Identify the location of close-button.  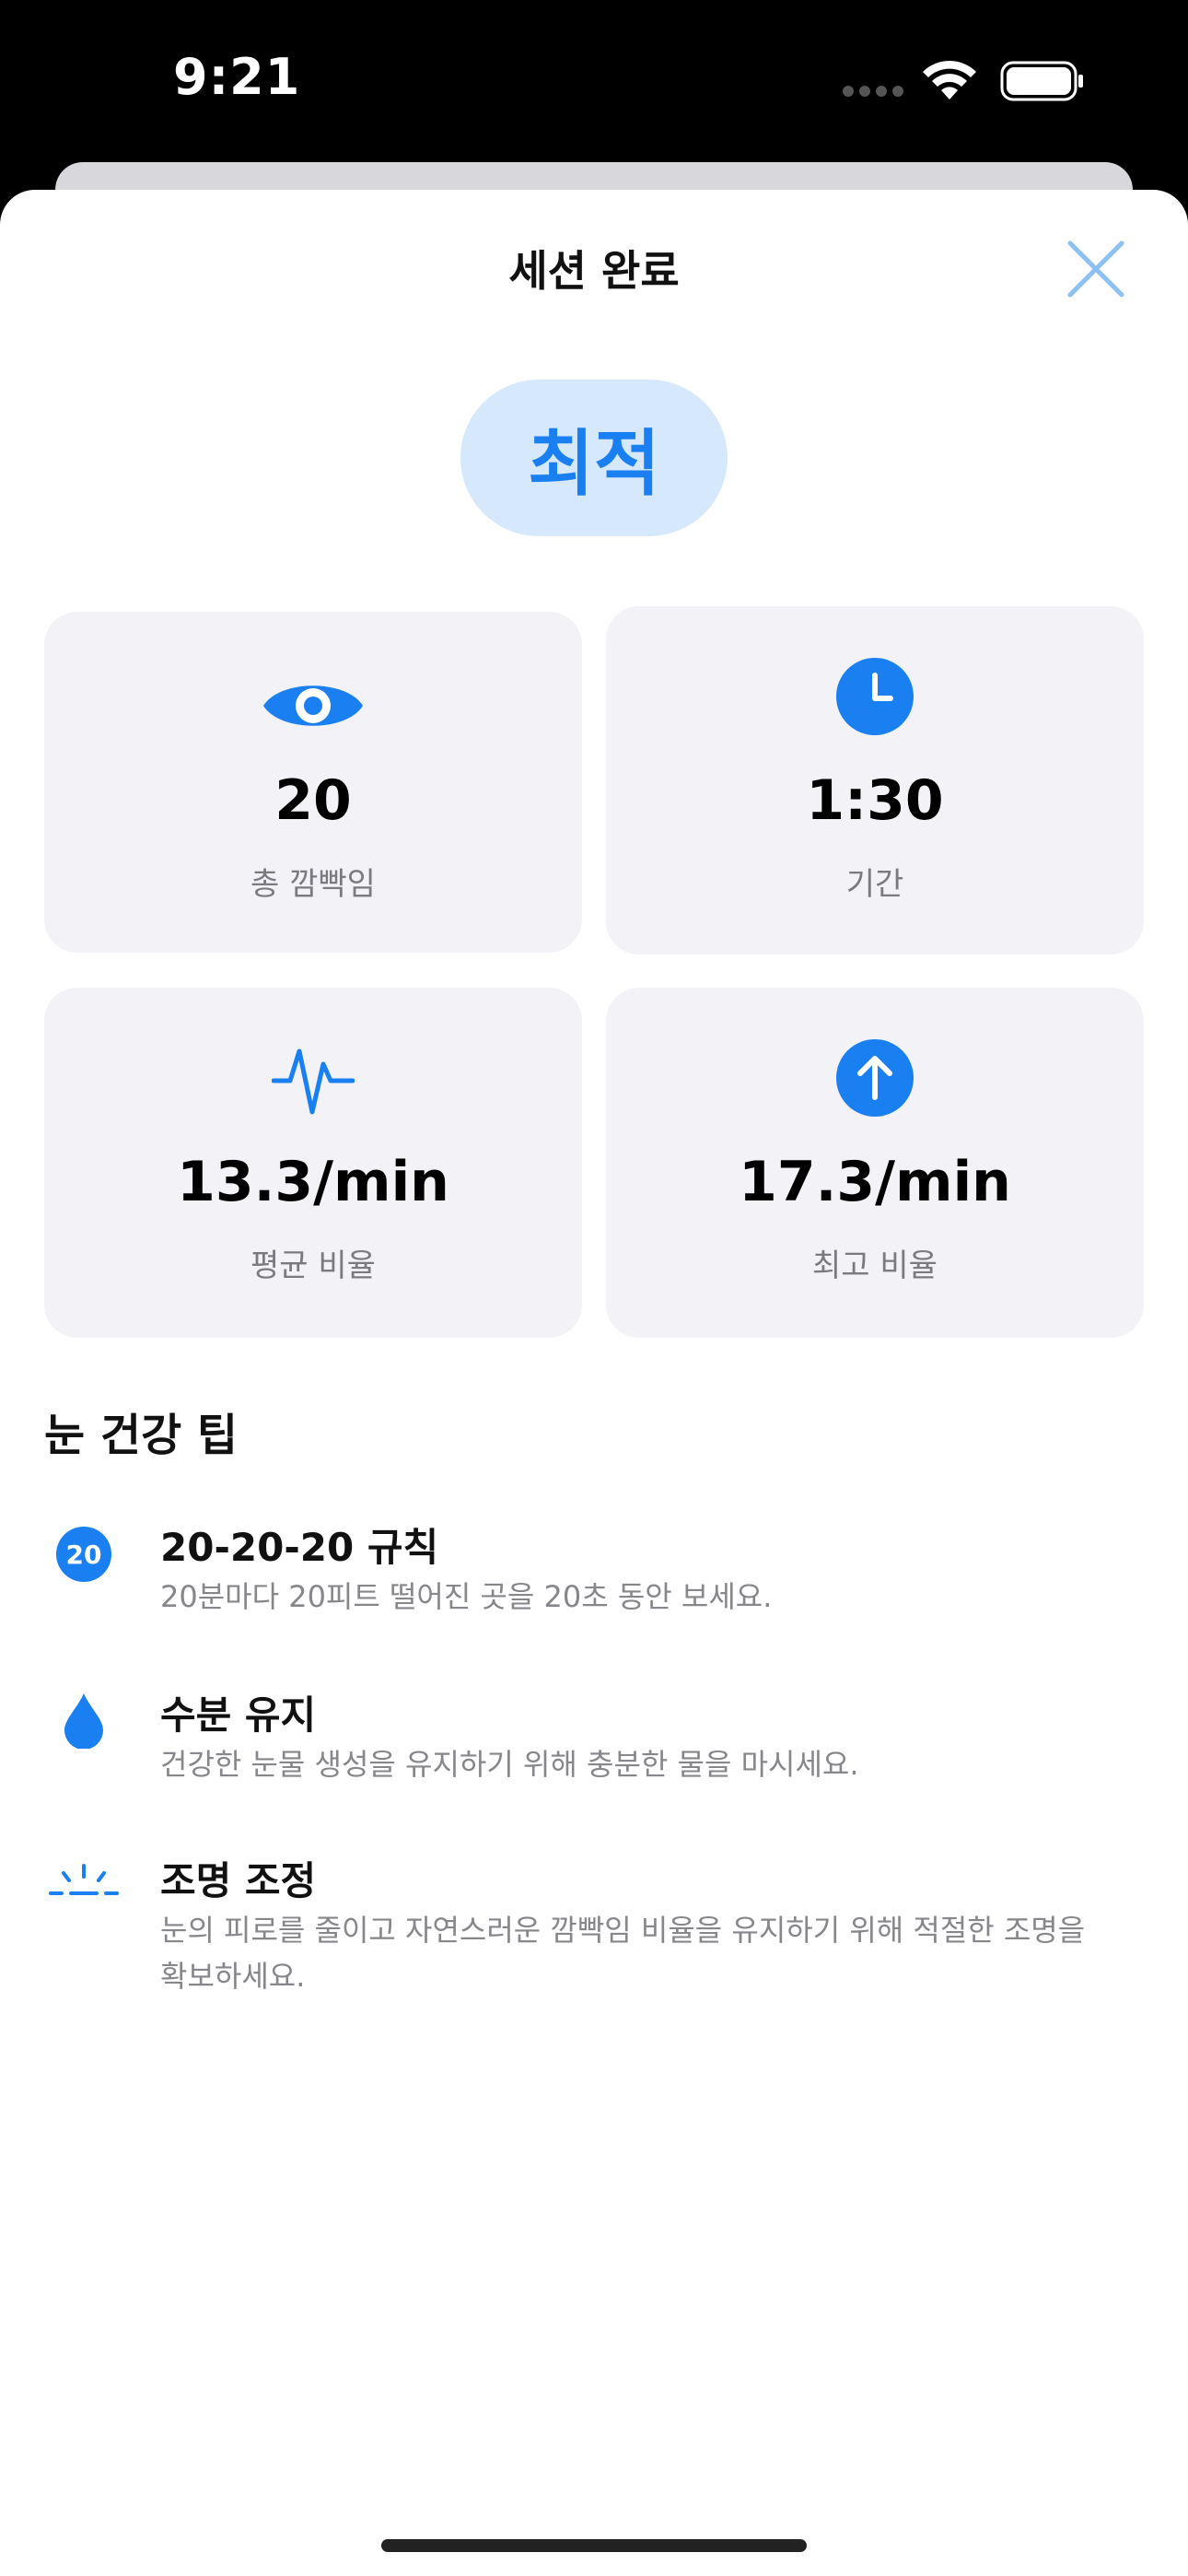
(1096, 269).